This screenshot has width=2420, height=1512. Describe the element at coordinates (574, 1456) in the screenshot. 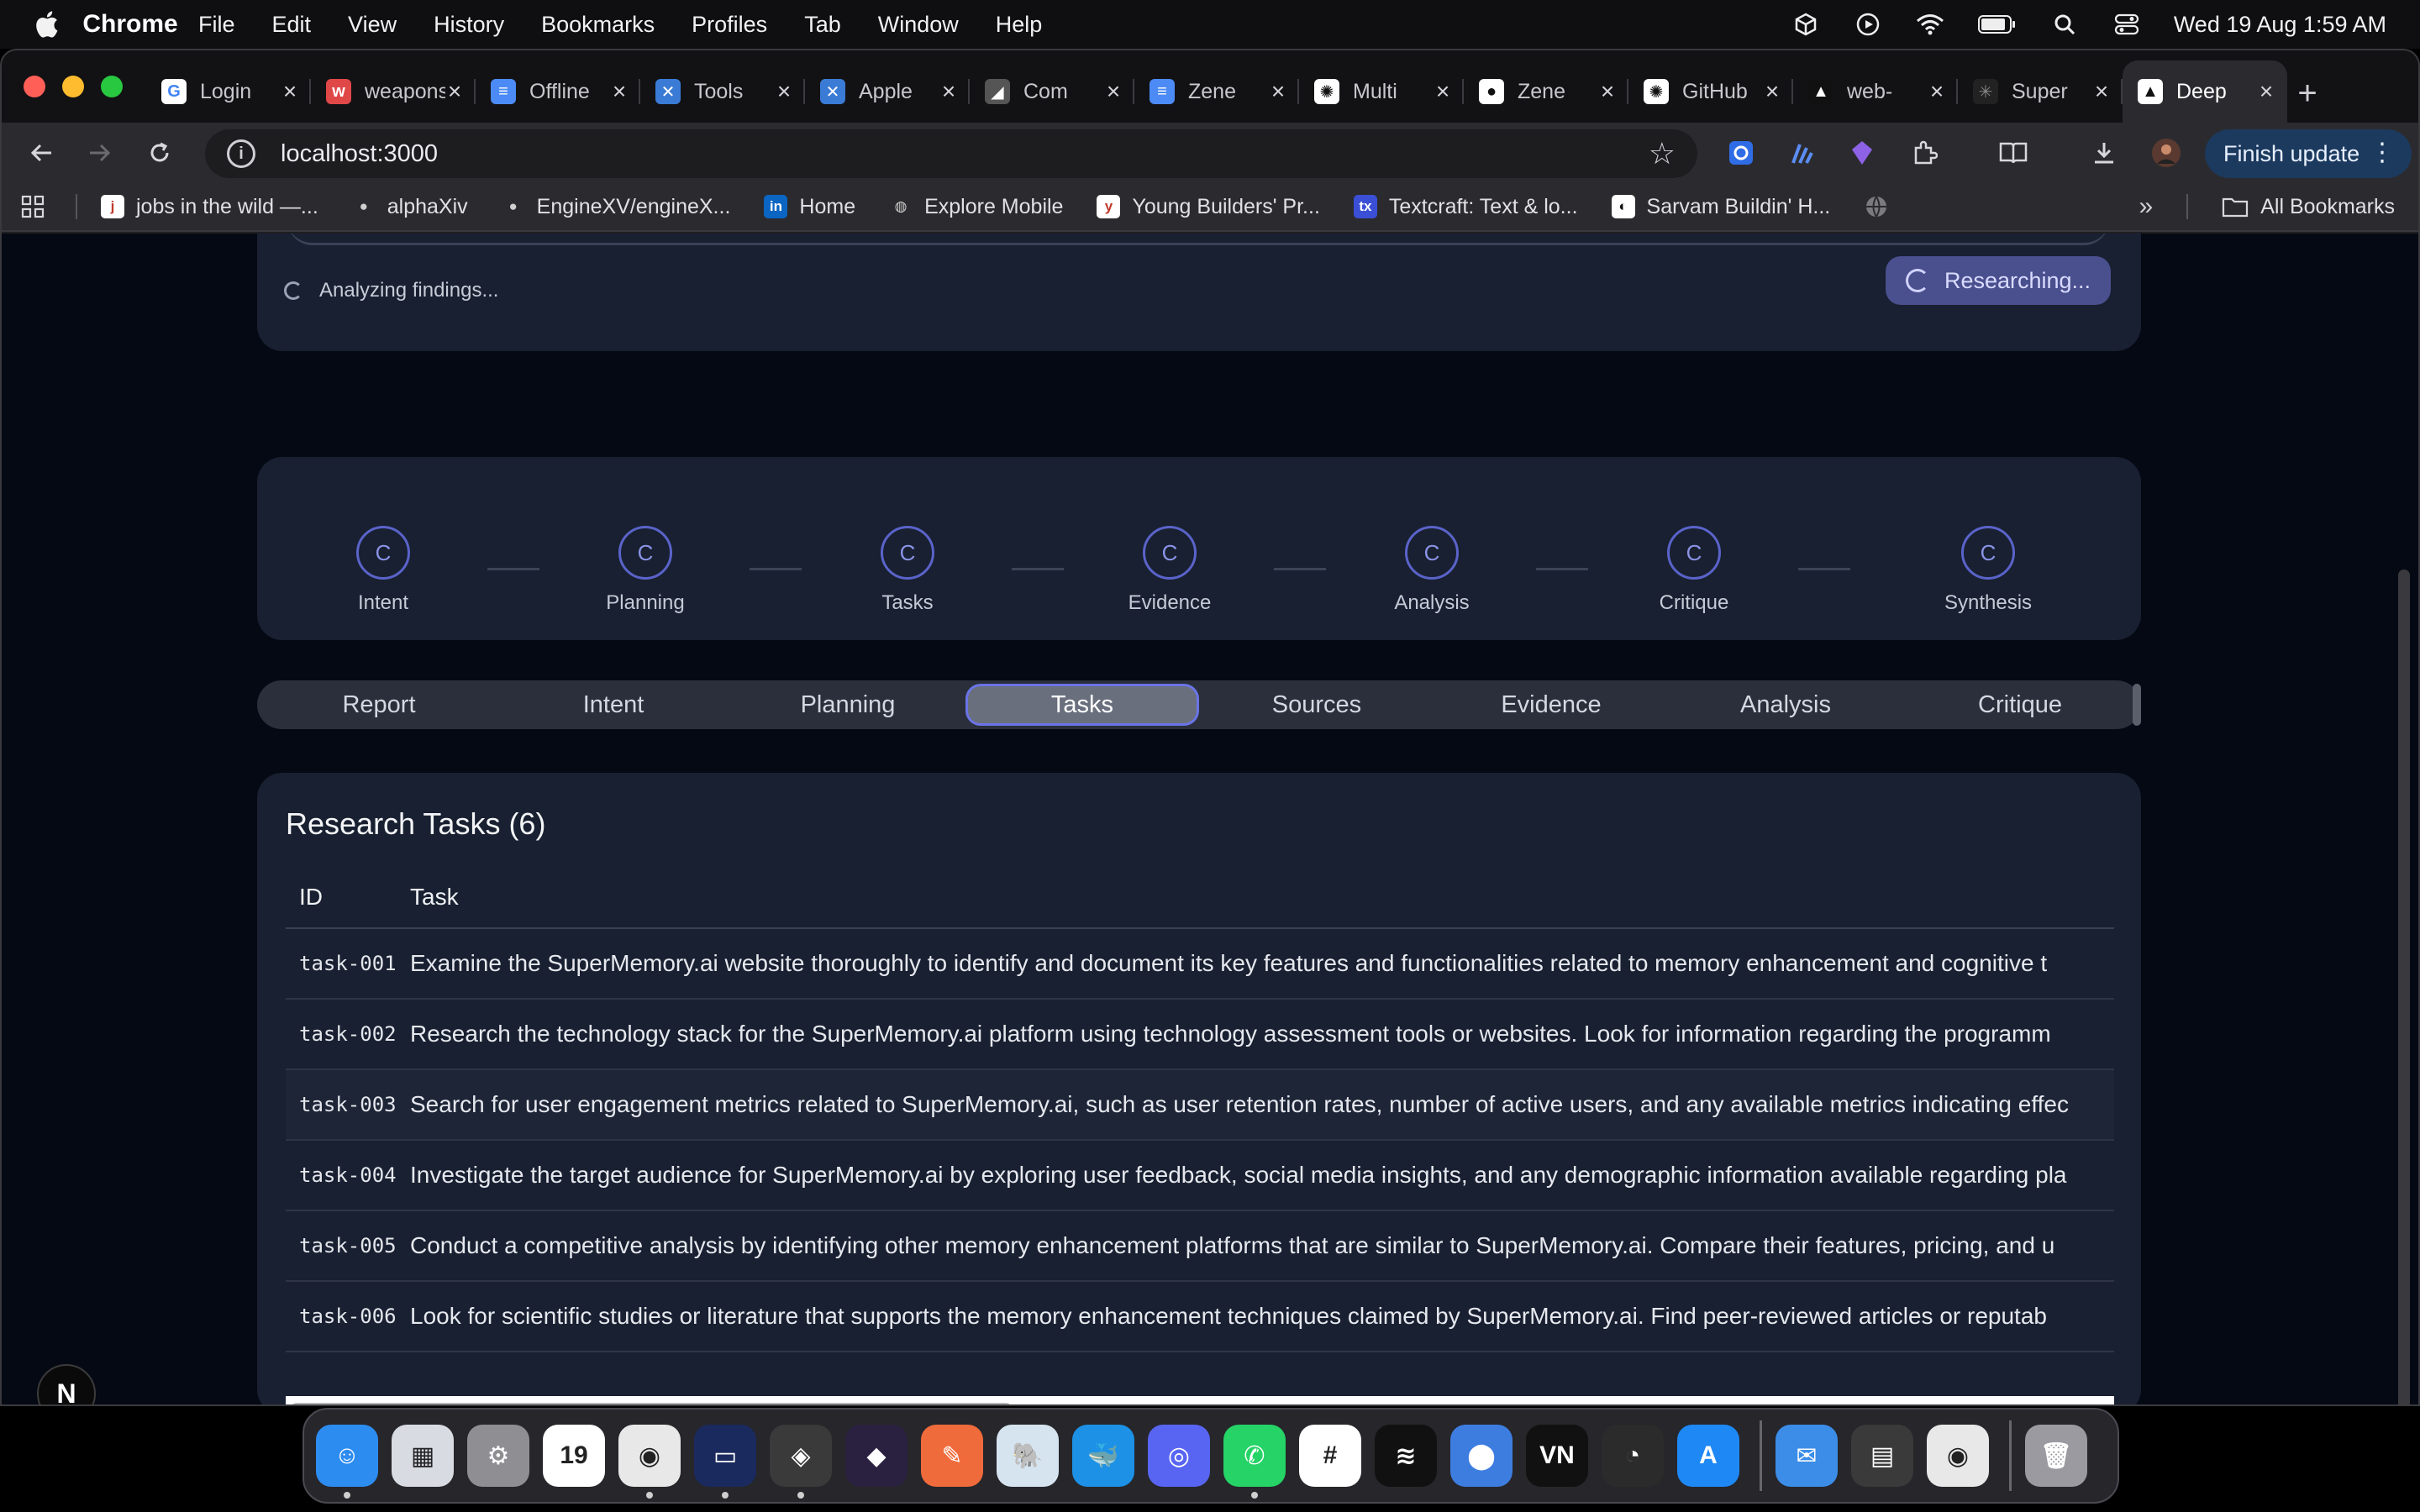

I see `calendar-icon: 19` at that location.